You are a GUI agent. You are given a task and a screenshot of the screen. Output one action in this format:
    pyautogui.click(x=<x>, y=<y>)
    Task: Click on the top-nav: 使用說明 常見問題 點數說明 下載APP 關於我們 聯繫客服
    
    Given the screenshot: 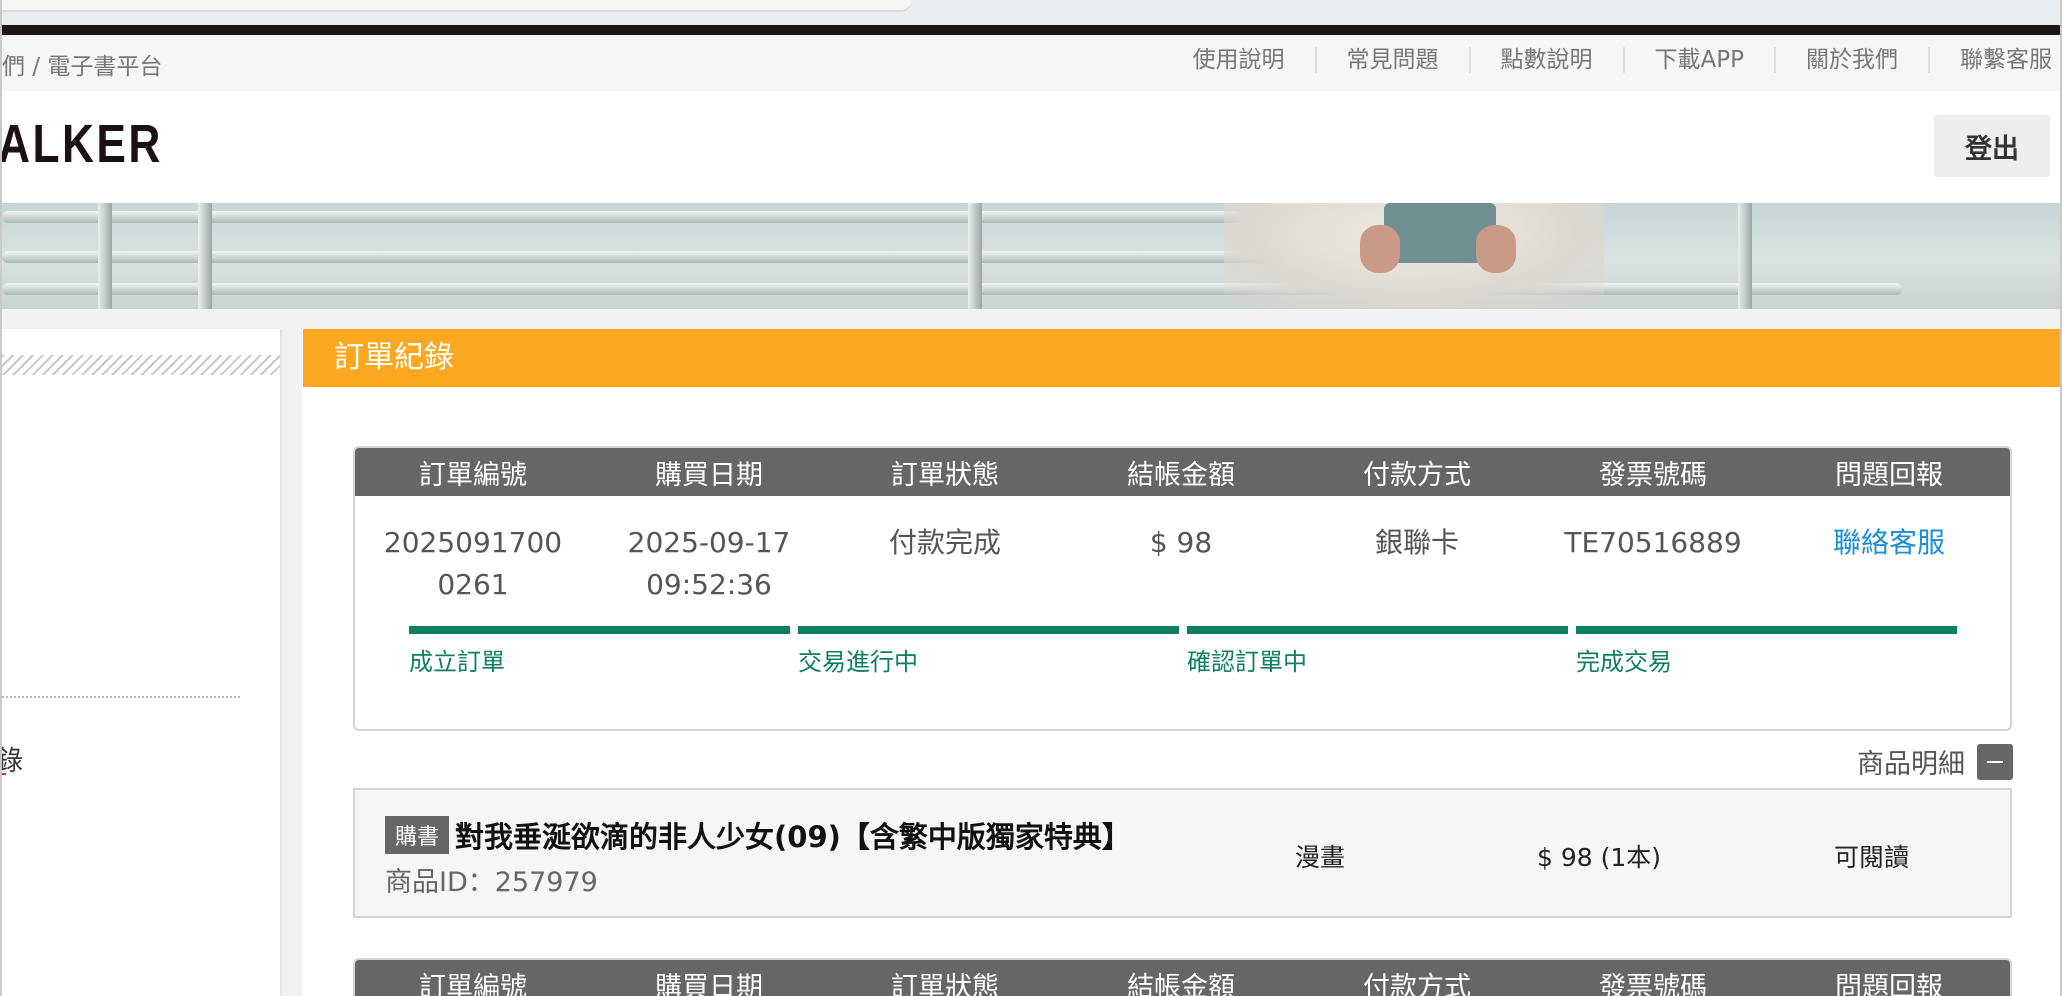 What is the action you would take?
    pyautogui.click(x=1607, y=60)
    